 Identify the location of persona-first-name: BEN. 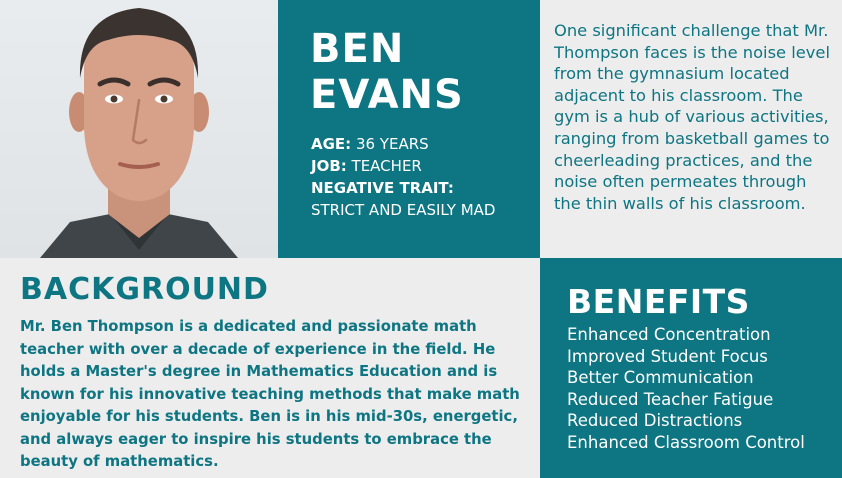
(357, 49).